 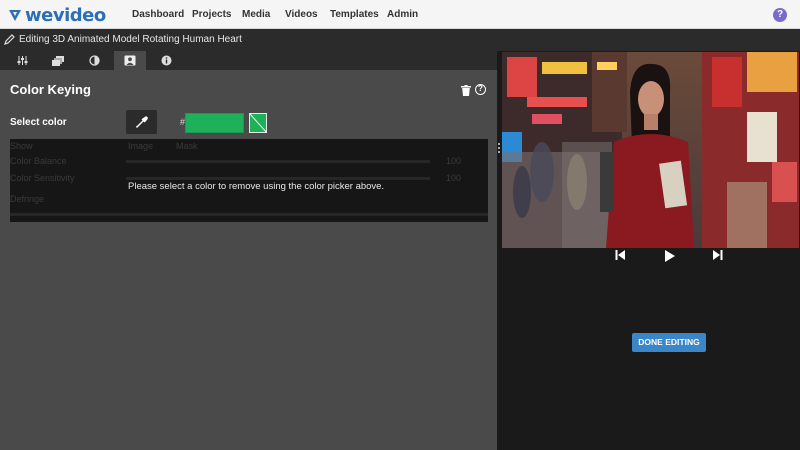 What do you see at coordinates (278, 161) in the screenshot?
I see `color-balance-slider` at bounding box center [278, 161].